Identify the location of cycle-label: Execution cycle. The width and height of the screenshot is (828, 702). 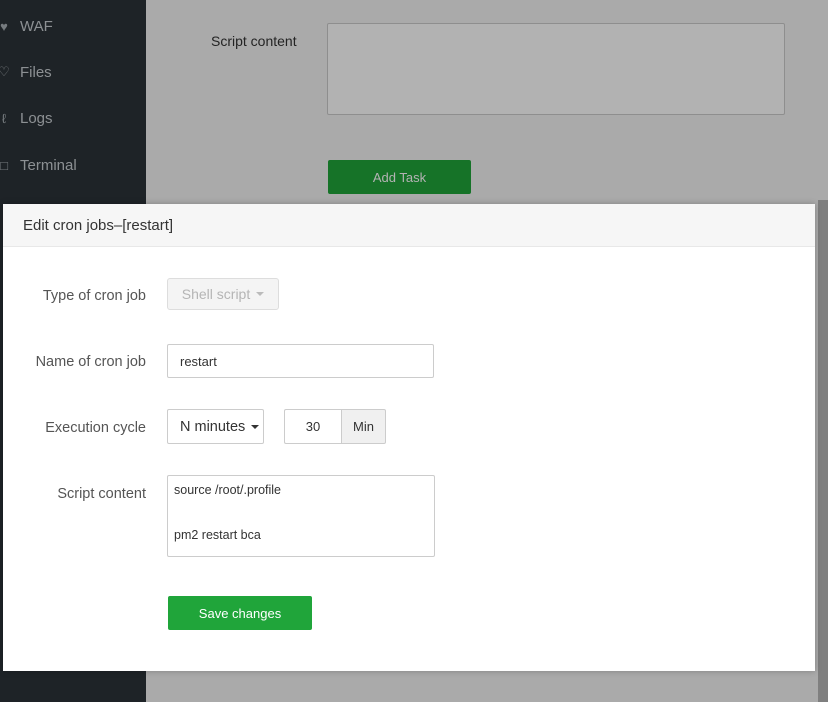
(95, 428).